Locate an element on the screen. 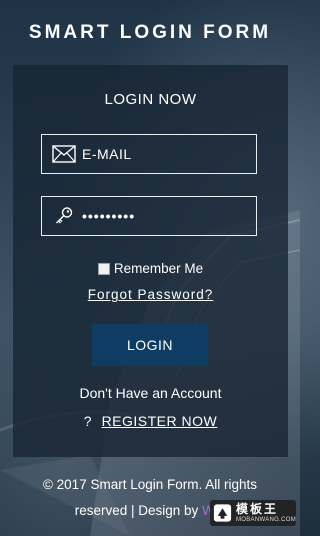 The image size is (320, 536). password-field: ••••••••• is located at coordinates (149, 216).